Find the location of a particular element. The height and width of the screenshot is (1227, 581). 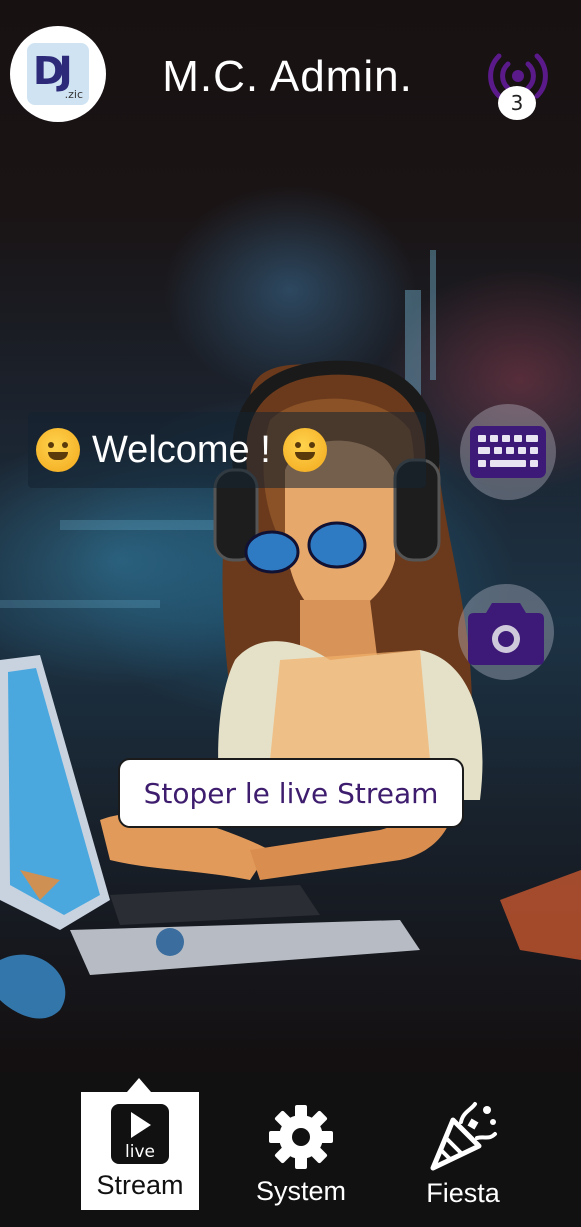

stop-live-stream-button: Stoper le live Stream is located at coordinates (291, 793).